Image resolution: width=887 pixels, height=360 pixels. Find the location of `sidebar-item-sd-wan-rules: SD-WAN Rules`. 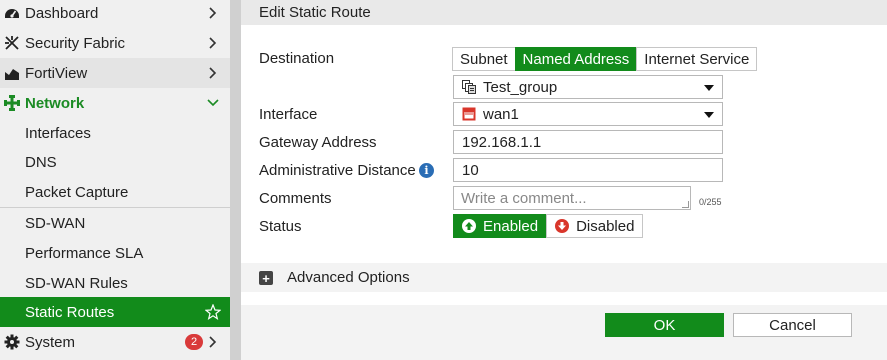

sidebar-item-sd-wan-rules: SD-WAN Rules is located at coordinates (115, 283).